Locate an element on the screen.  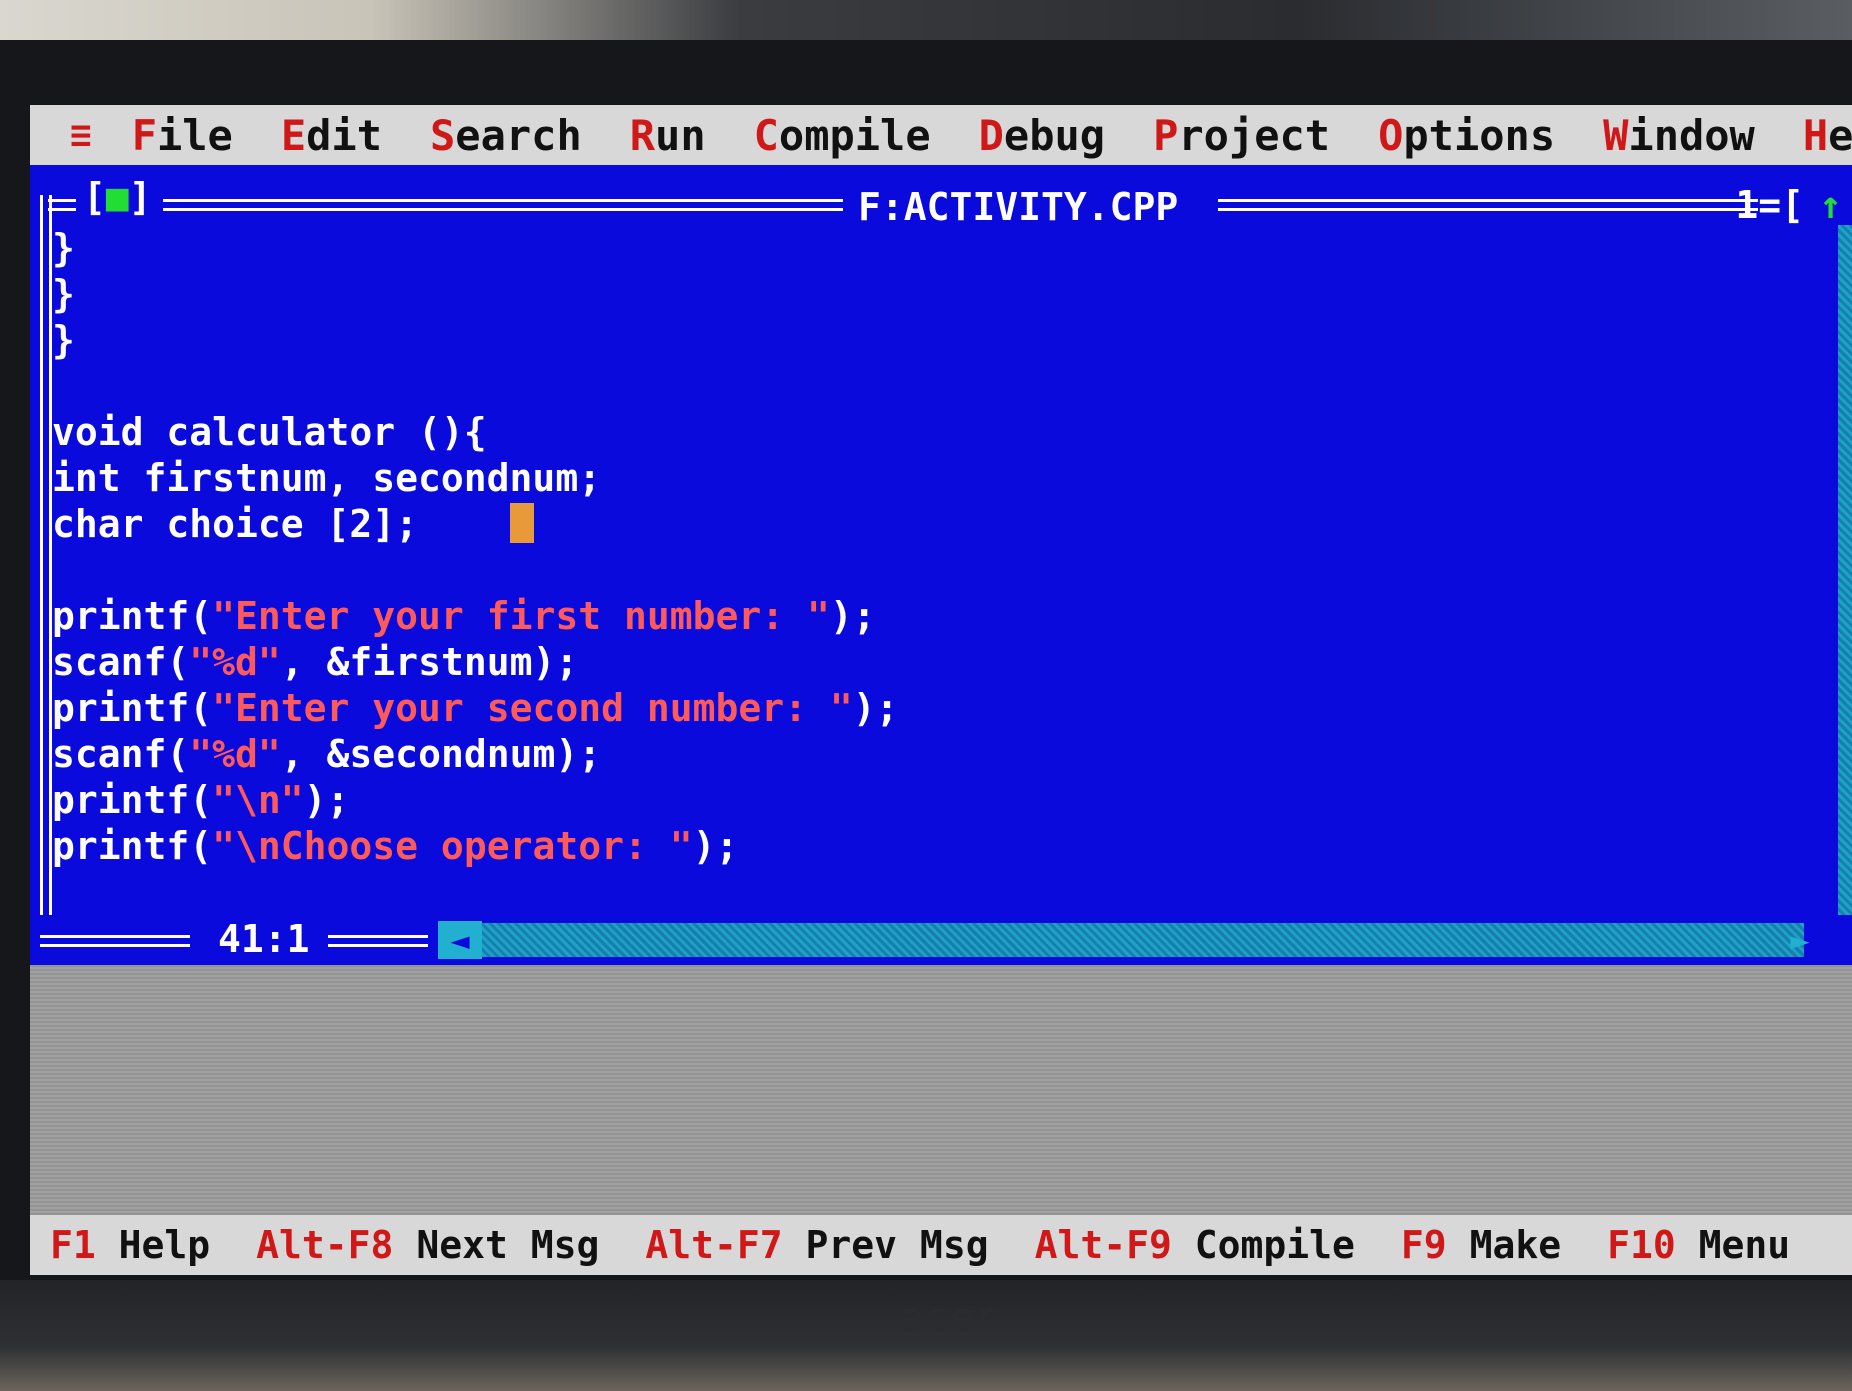
code-string-literal: "\n" is located at coordinates (258, 800).